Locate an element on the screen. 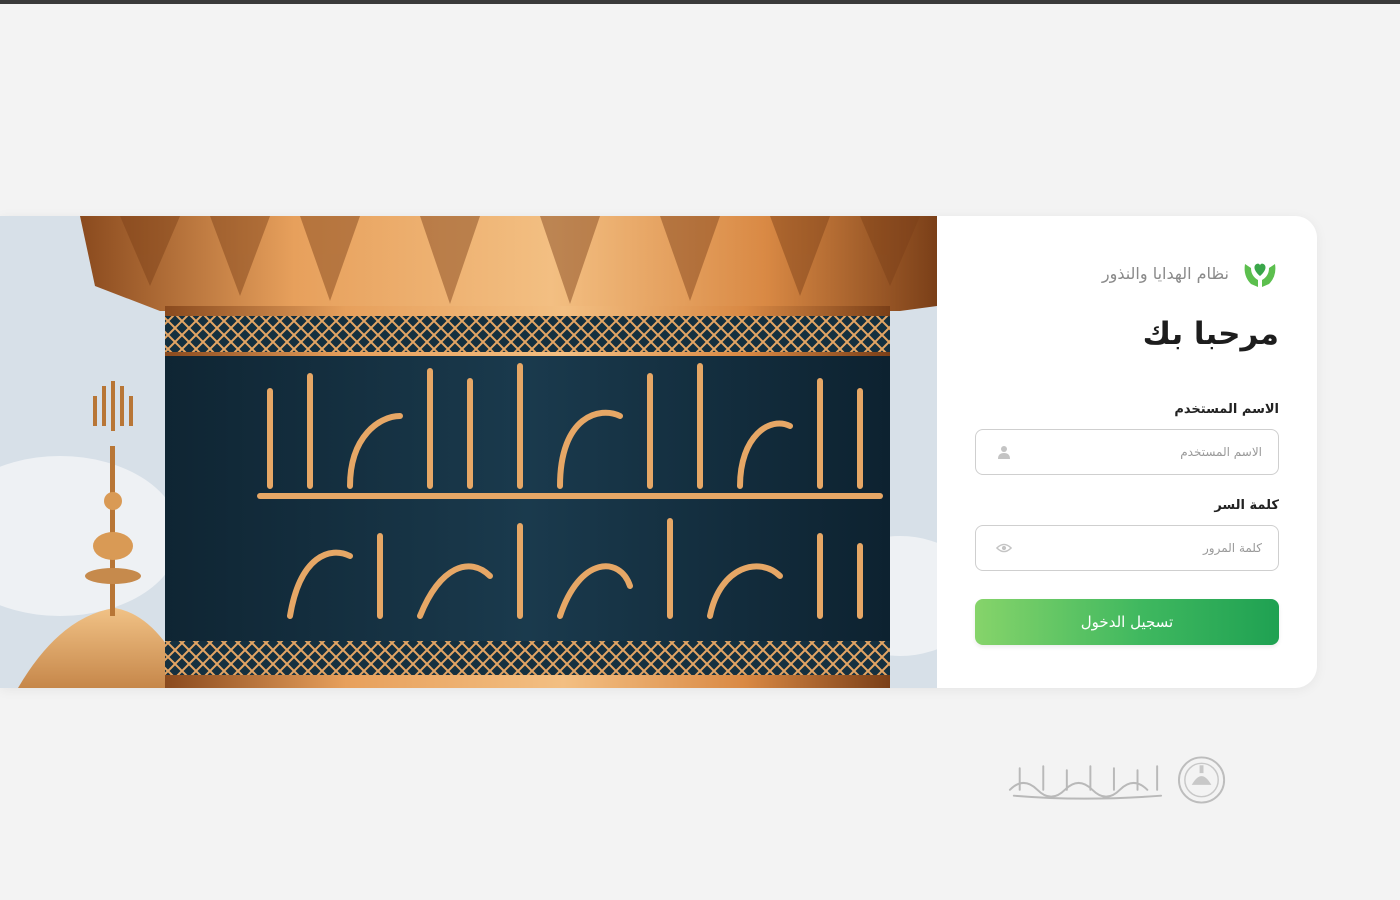 The image size is (1400, 900). eye-icon is located at coordinates (1004, 548).